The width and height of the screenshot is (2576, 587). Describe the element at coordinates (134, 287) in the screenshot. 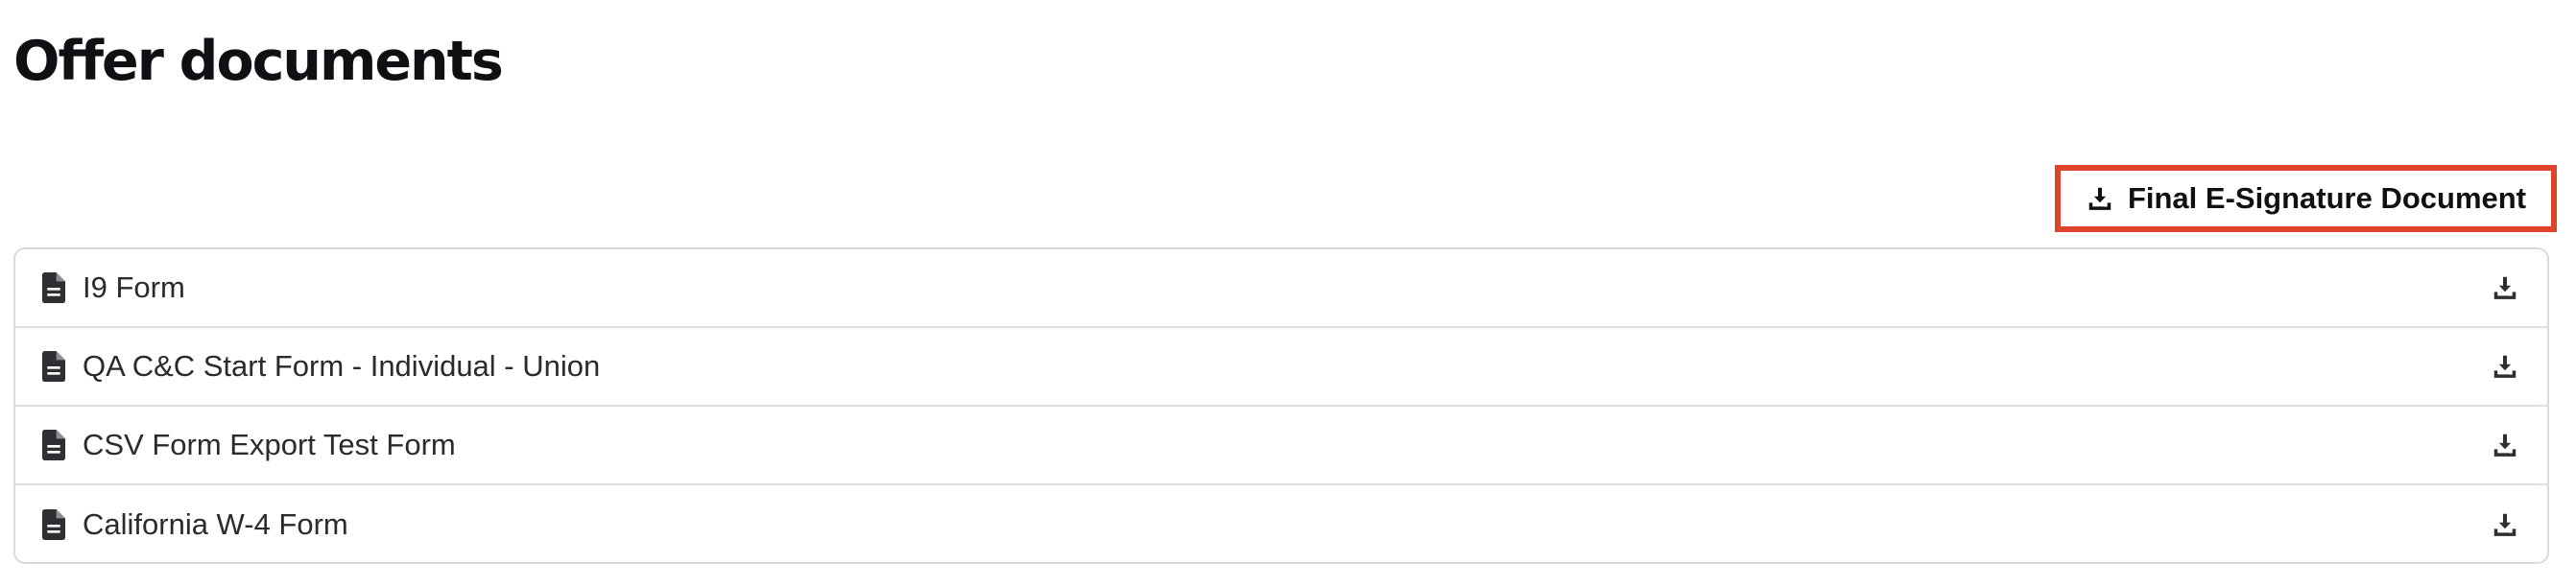

I see `document-name: I9 Form` at that location.